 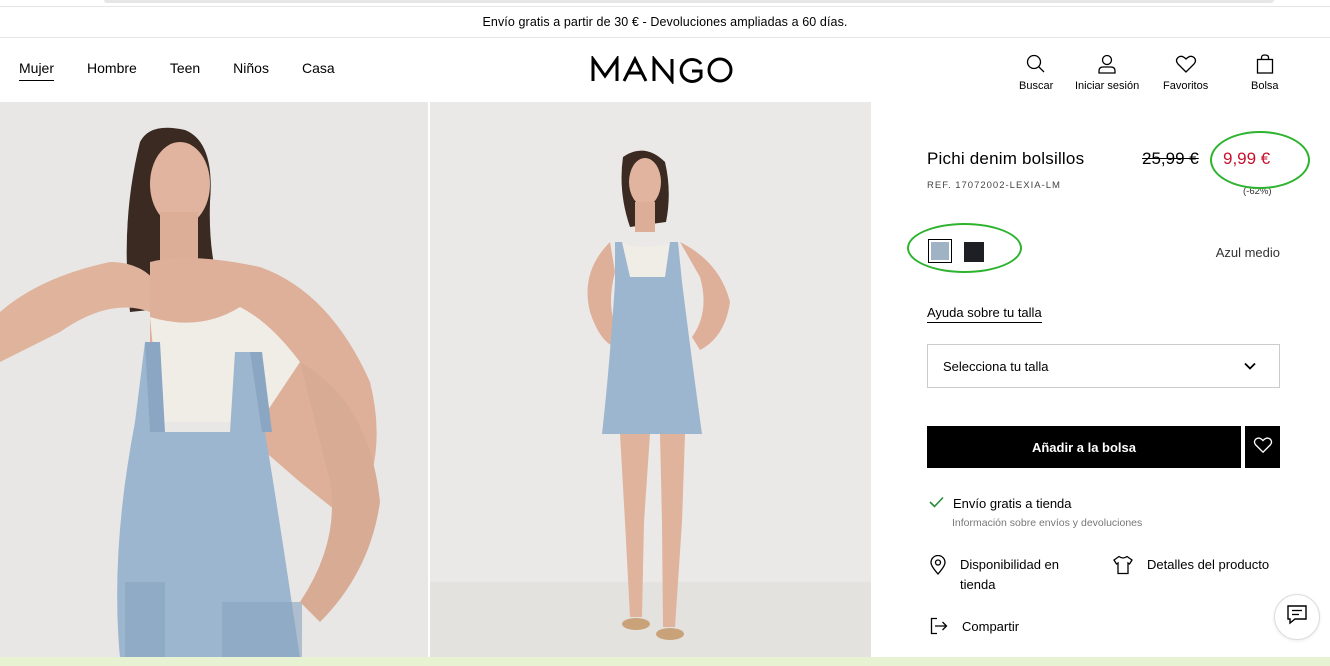 I want to click on add-to-favorites-button, so click(x=1262, y=447).